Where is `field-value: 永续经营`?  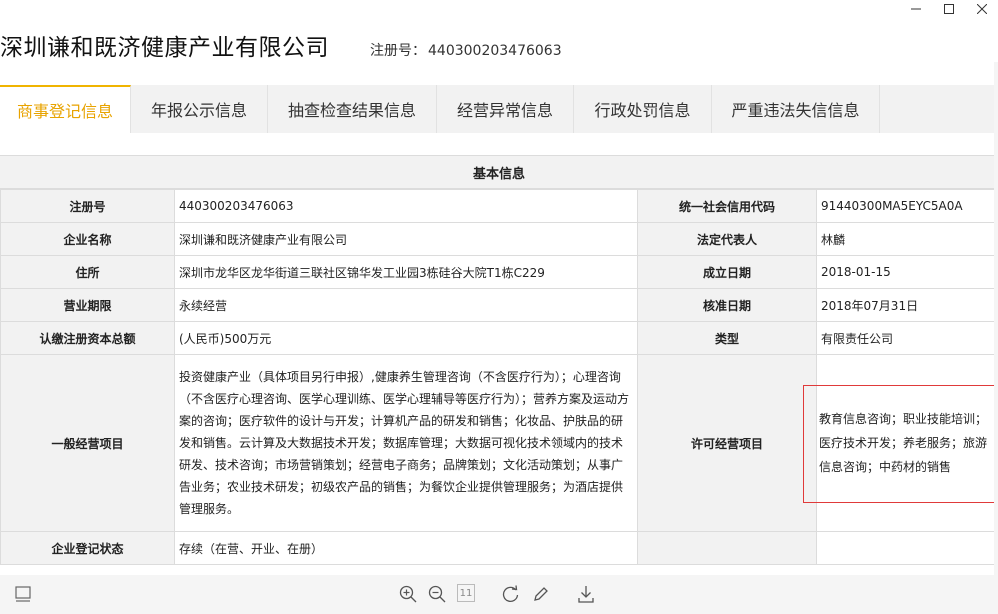 field-value: 永续经营 is located at coordinates (406, 305).